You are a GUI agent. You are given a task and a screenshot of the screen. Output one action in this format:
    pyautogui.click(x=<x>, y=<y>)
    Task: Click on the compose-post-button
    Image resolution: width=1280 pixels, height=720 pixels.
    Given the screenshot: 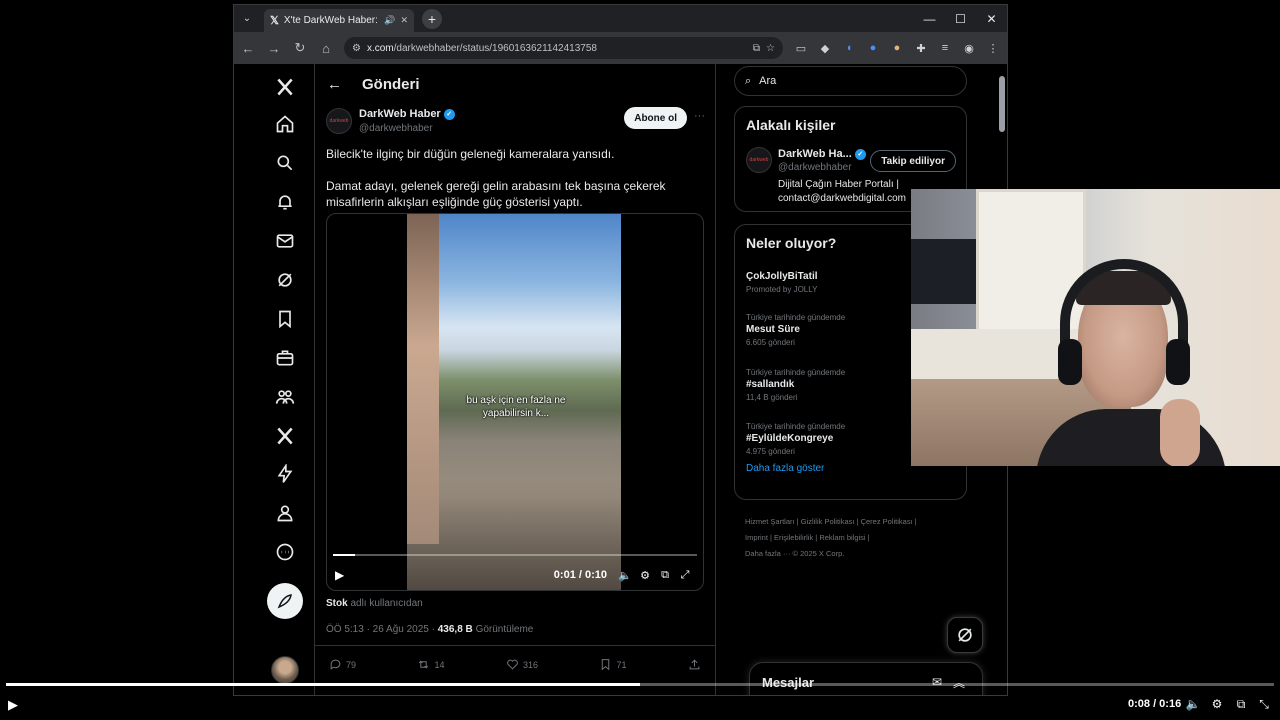 What is the action you would take?
    pyautogui.click(x=285, y=601)
    